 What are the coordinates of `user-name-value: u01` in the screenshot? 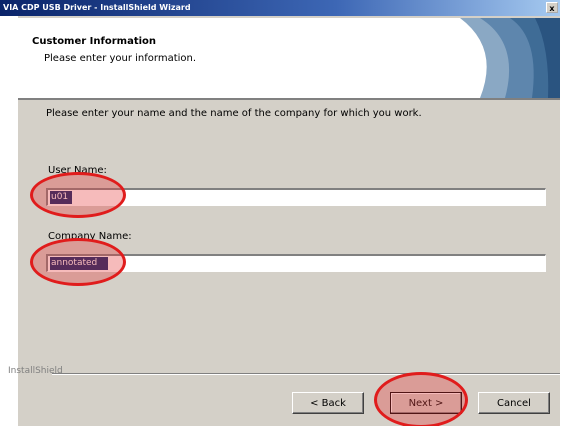 It's located at (60, 197).